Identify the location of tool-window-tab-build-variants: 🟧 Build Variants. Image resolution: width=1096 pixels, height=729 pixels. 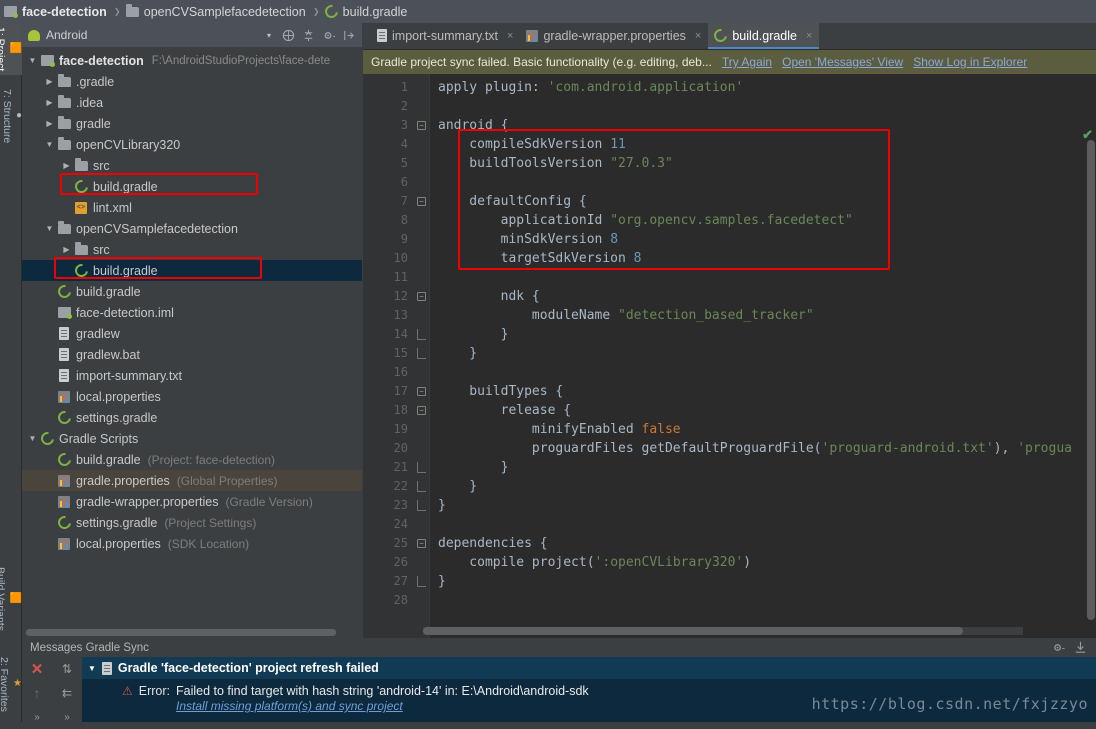
(11, 599).